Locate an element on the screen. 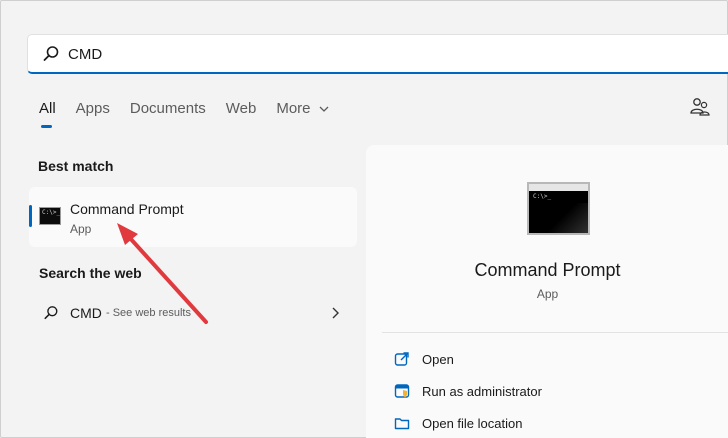  filter-tabs: All Apps Documents Web More is located at coordinates (194, 115).